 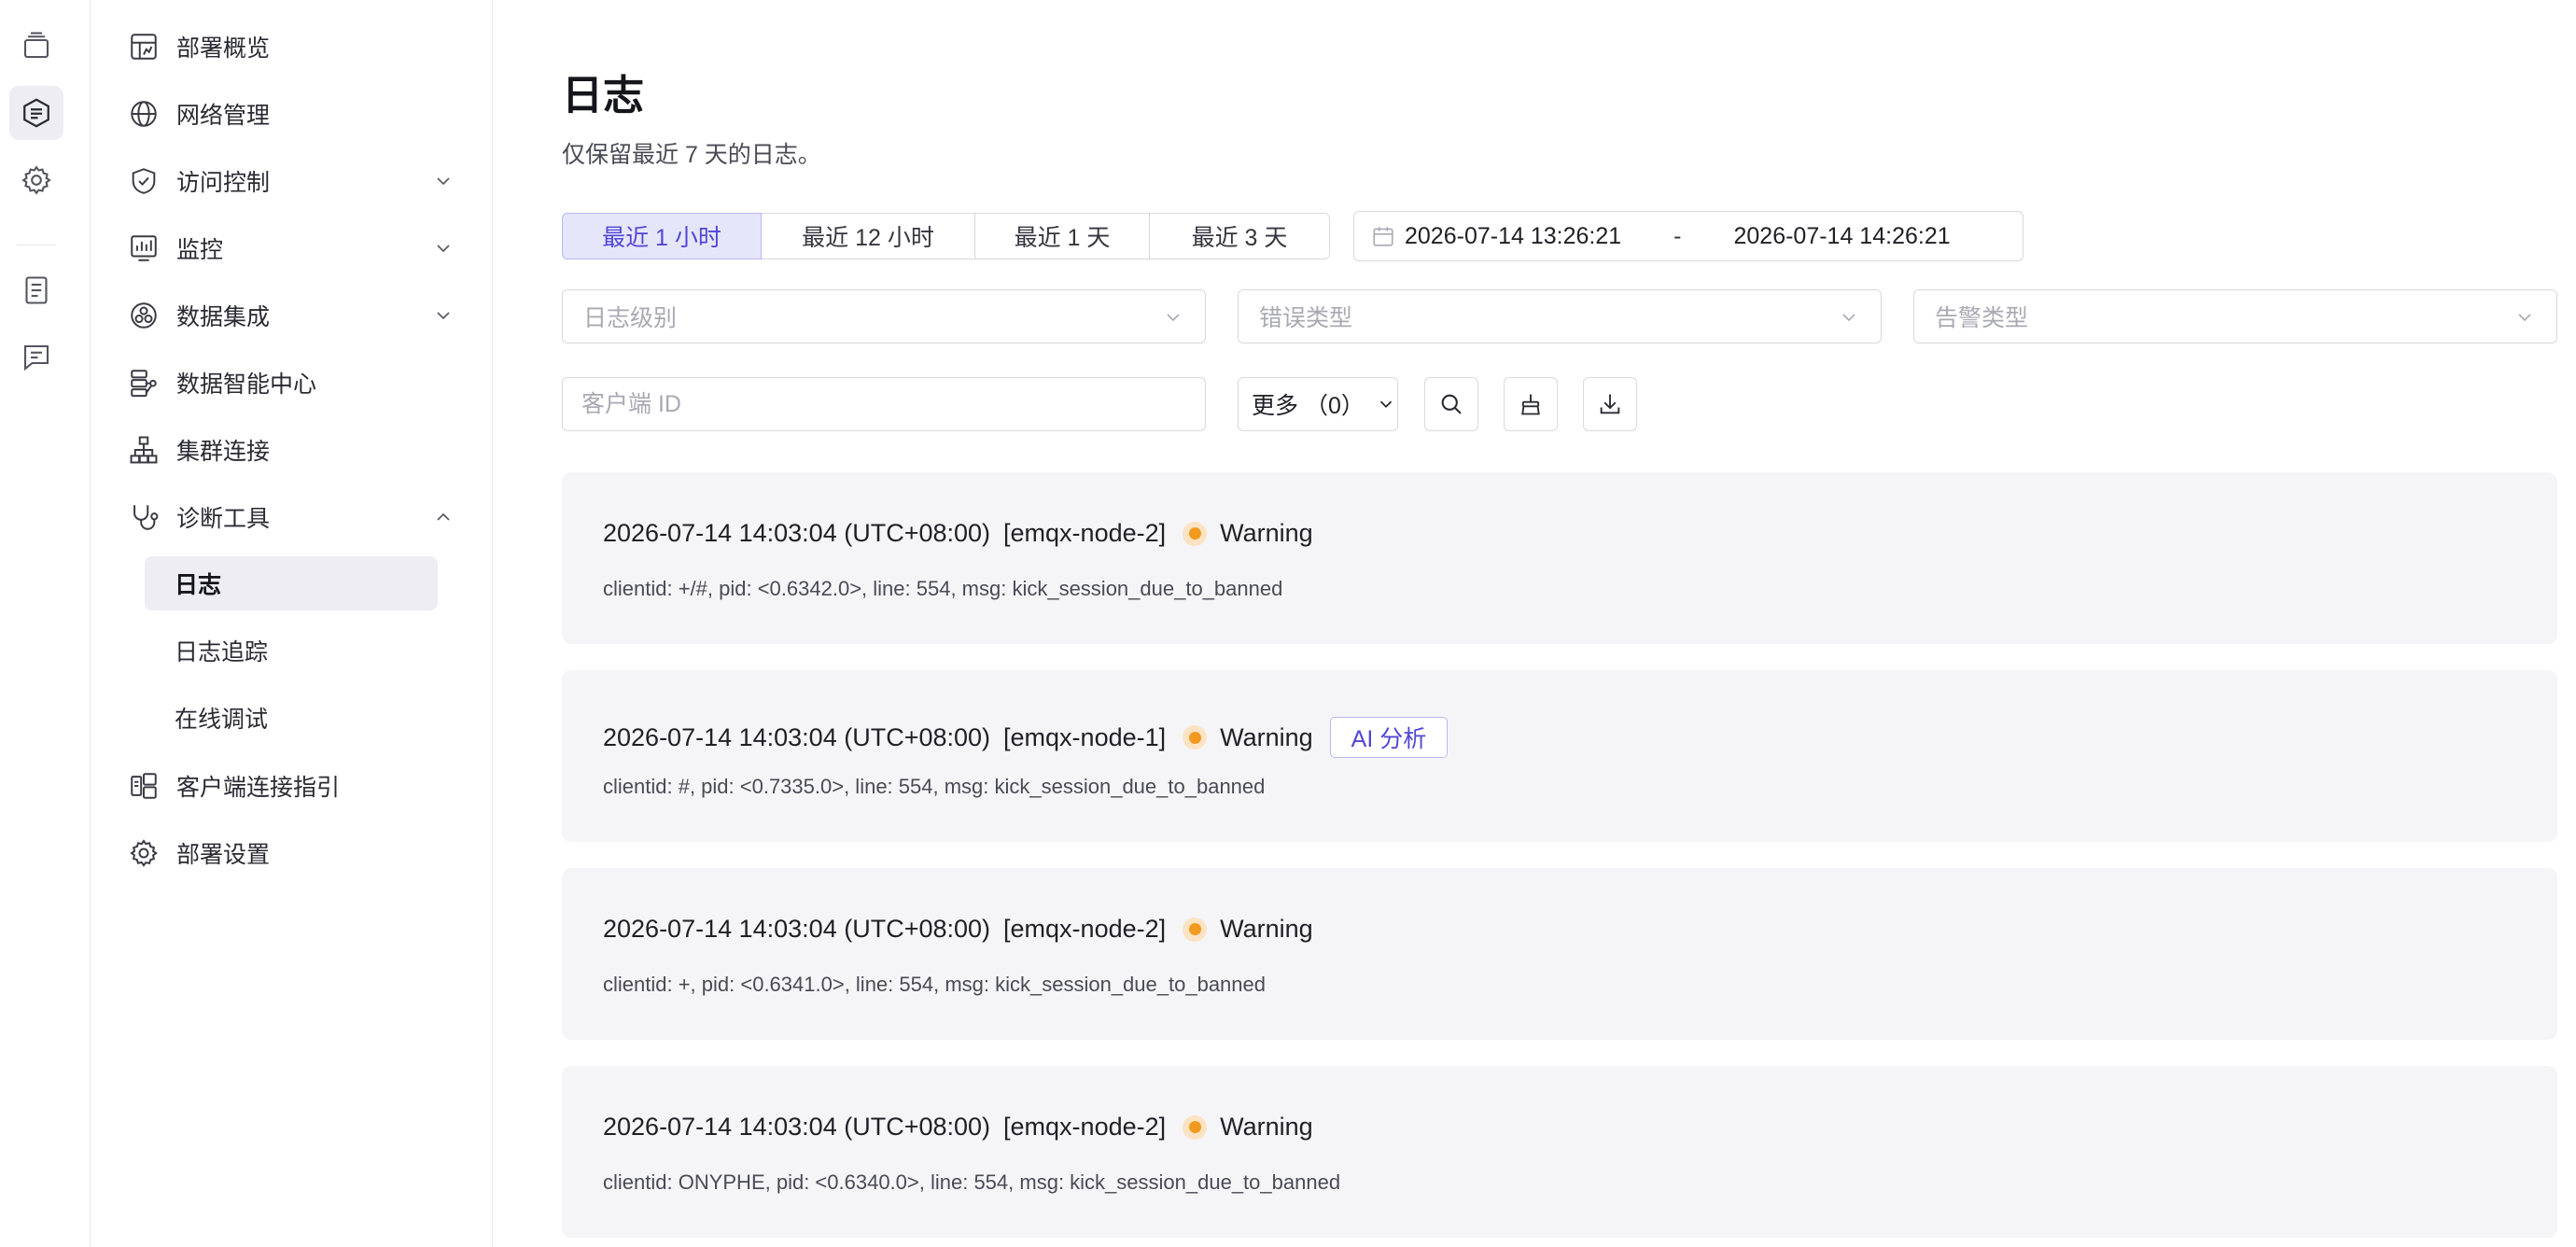 I want to click on clear-broom-icon, so click(x=1530, y=405).